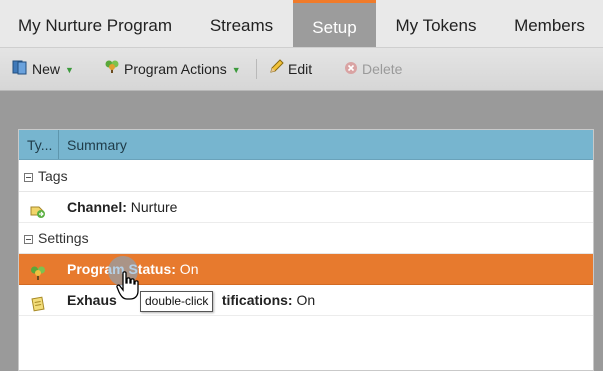 The height and width of the screenshot is (371, 603). Describe the element at coordinates (38, 270) in the screenshot. I see `program-icon` at that location.